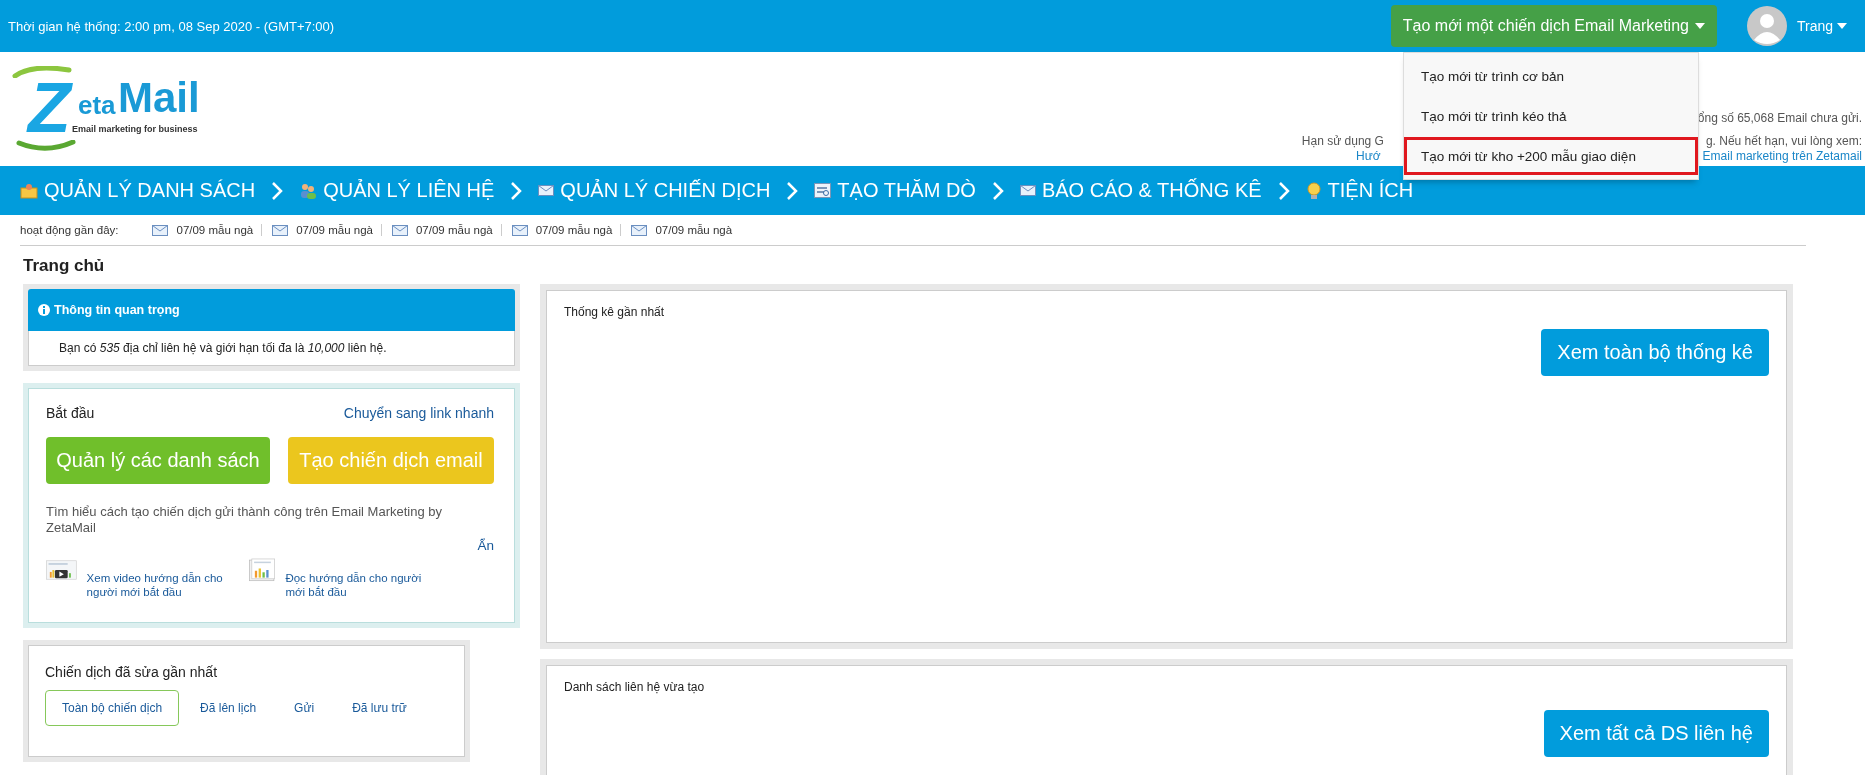  What do you see at coordinates (308, 190) in the screenshot?
I see `people-icon` at bounding box center [308, 190].